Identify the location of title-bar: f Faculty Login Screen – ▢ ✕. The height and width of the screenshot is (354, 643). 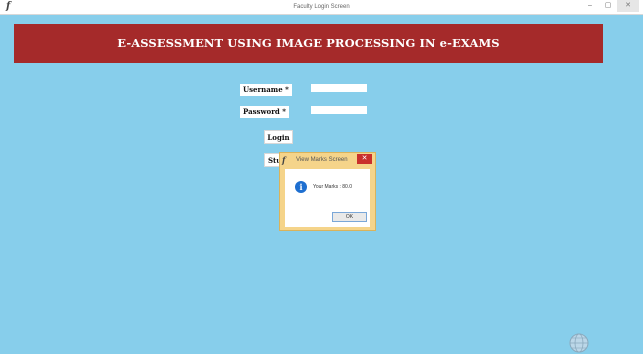
(321, 7).